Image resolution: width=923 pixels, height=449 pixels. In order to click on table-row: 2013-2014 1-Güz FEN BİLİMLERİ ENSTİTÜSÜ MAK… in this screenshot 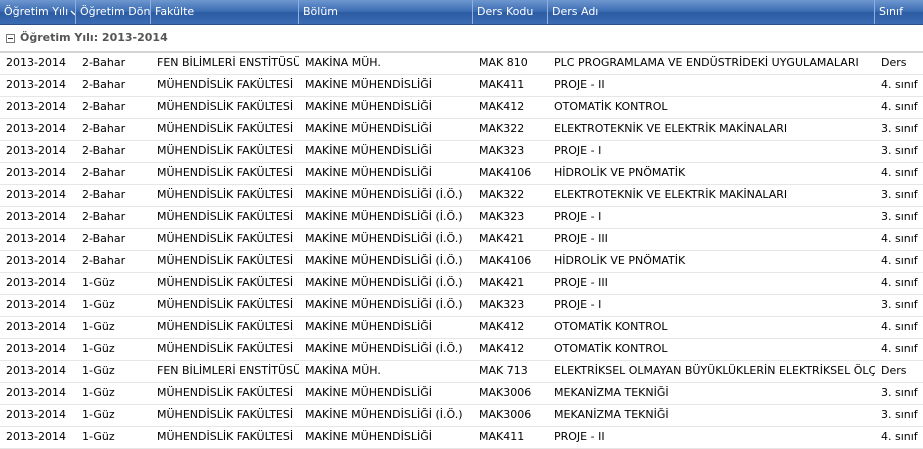, I will do `click(461, 372)`.